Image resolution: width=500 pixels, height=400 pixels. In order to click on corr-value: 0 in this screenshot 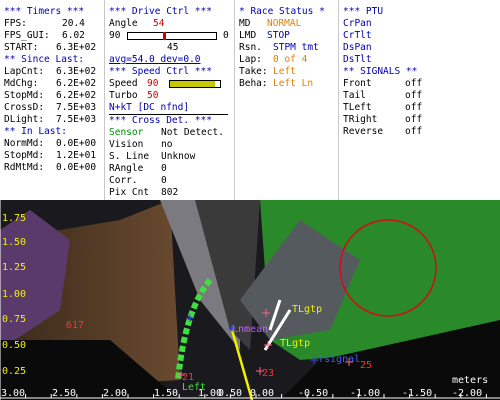, I will do `click(164, 180)`.